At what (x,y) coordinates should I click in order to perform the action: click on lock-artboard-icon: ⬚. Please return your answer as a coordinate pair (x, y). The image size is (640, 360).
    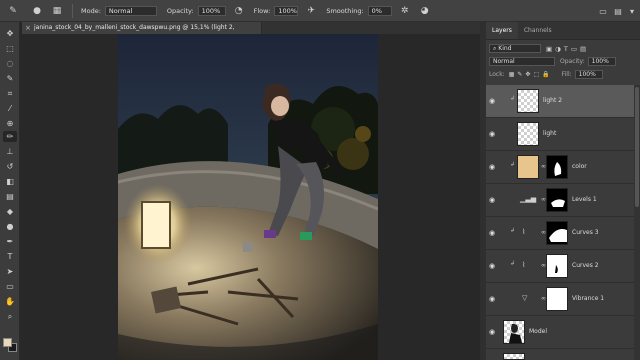
    Looking at the image, I should click on (536, 74).